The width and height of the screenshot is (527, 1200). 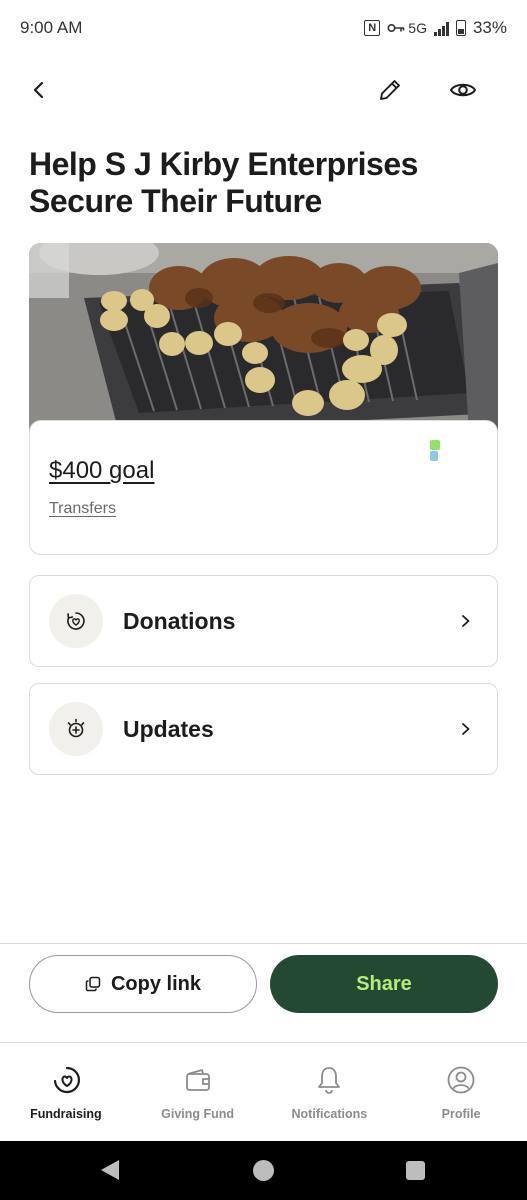 I want to click on updates-icon-wrap, so click(x=76, y=729).